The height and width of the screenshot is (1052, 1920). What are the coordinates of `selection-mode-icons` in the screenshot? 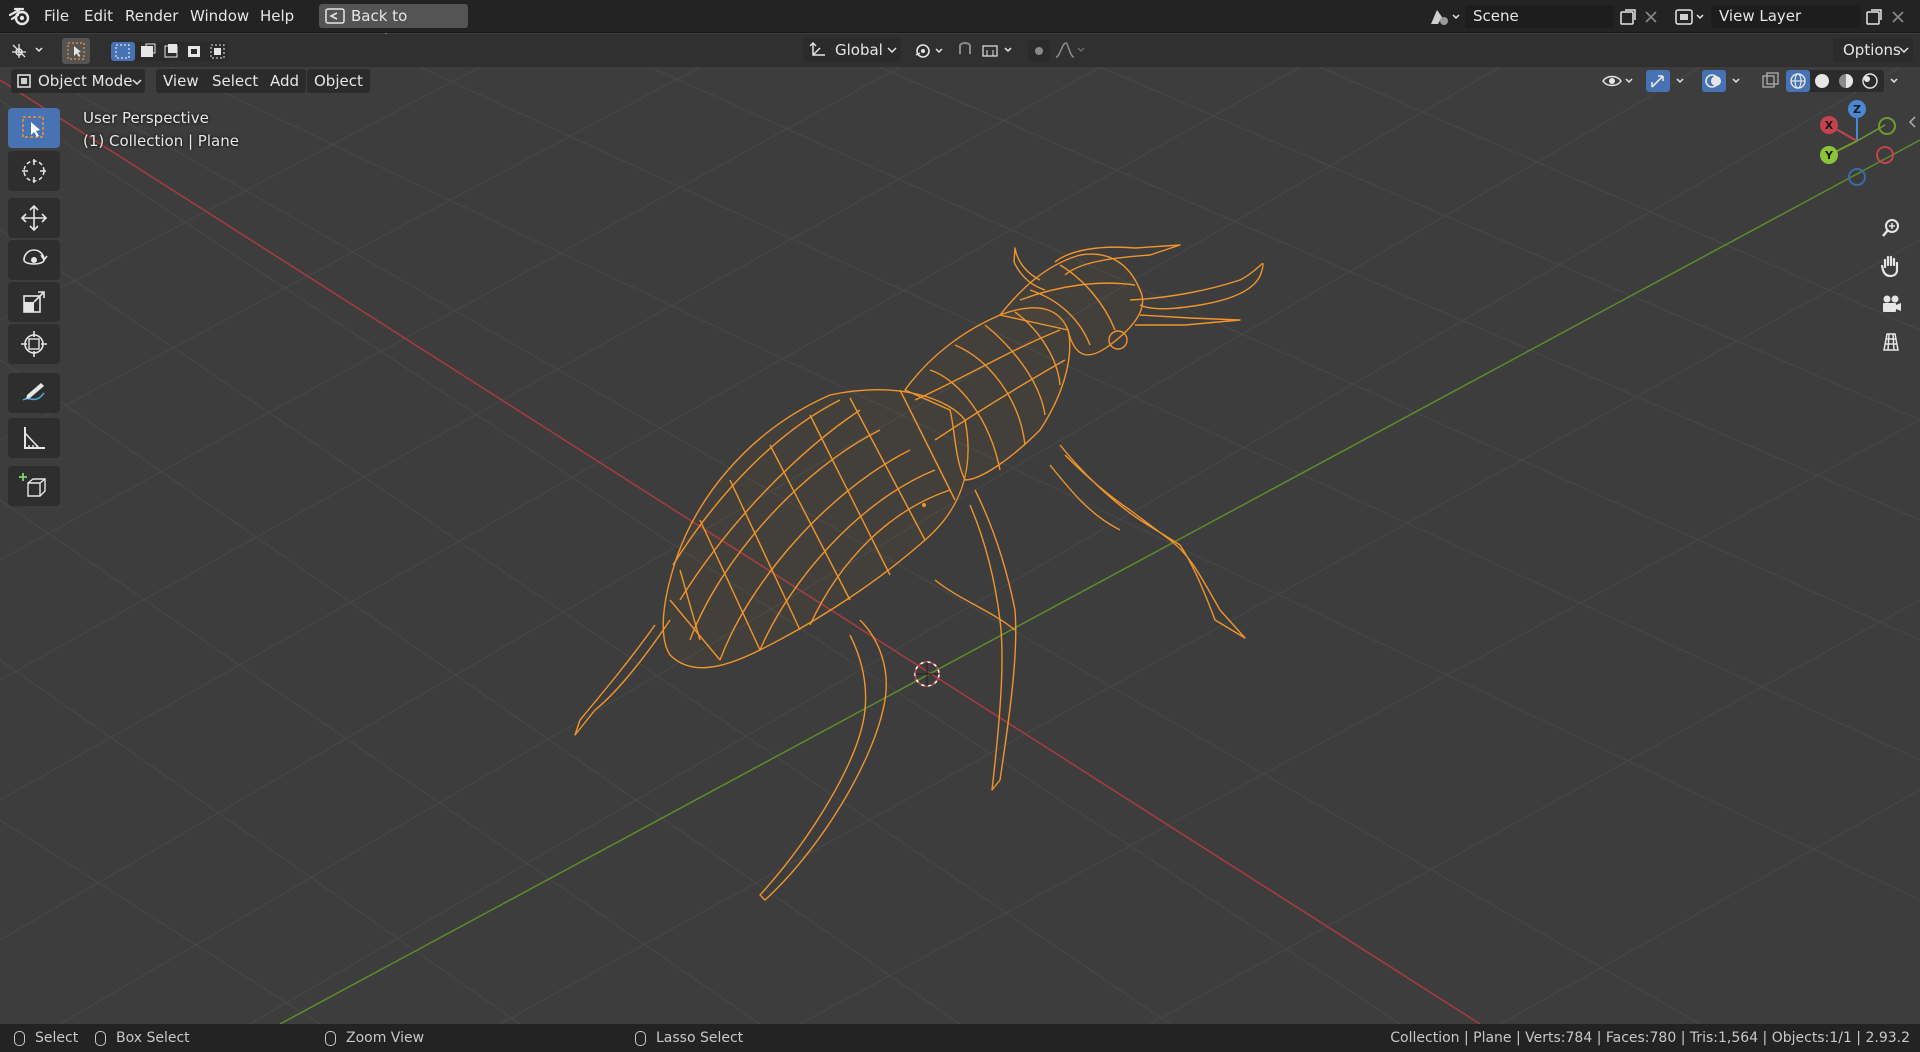 It's located at (170, 51).